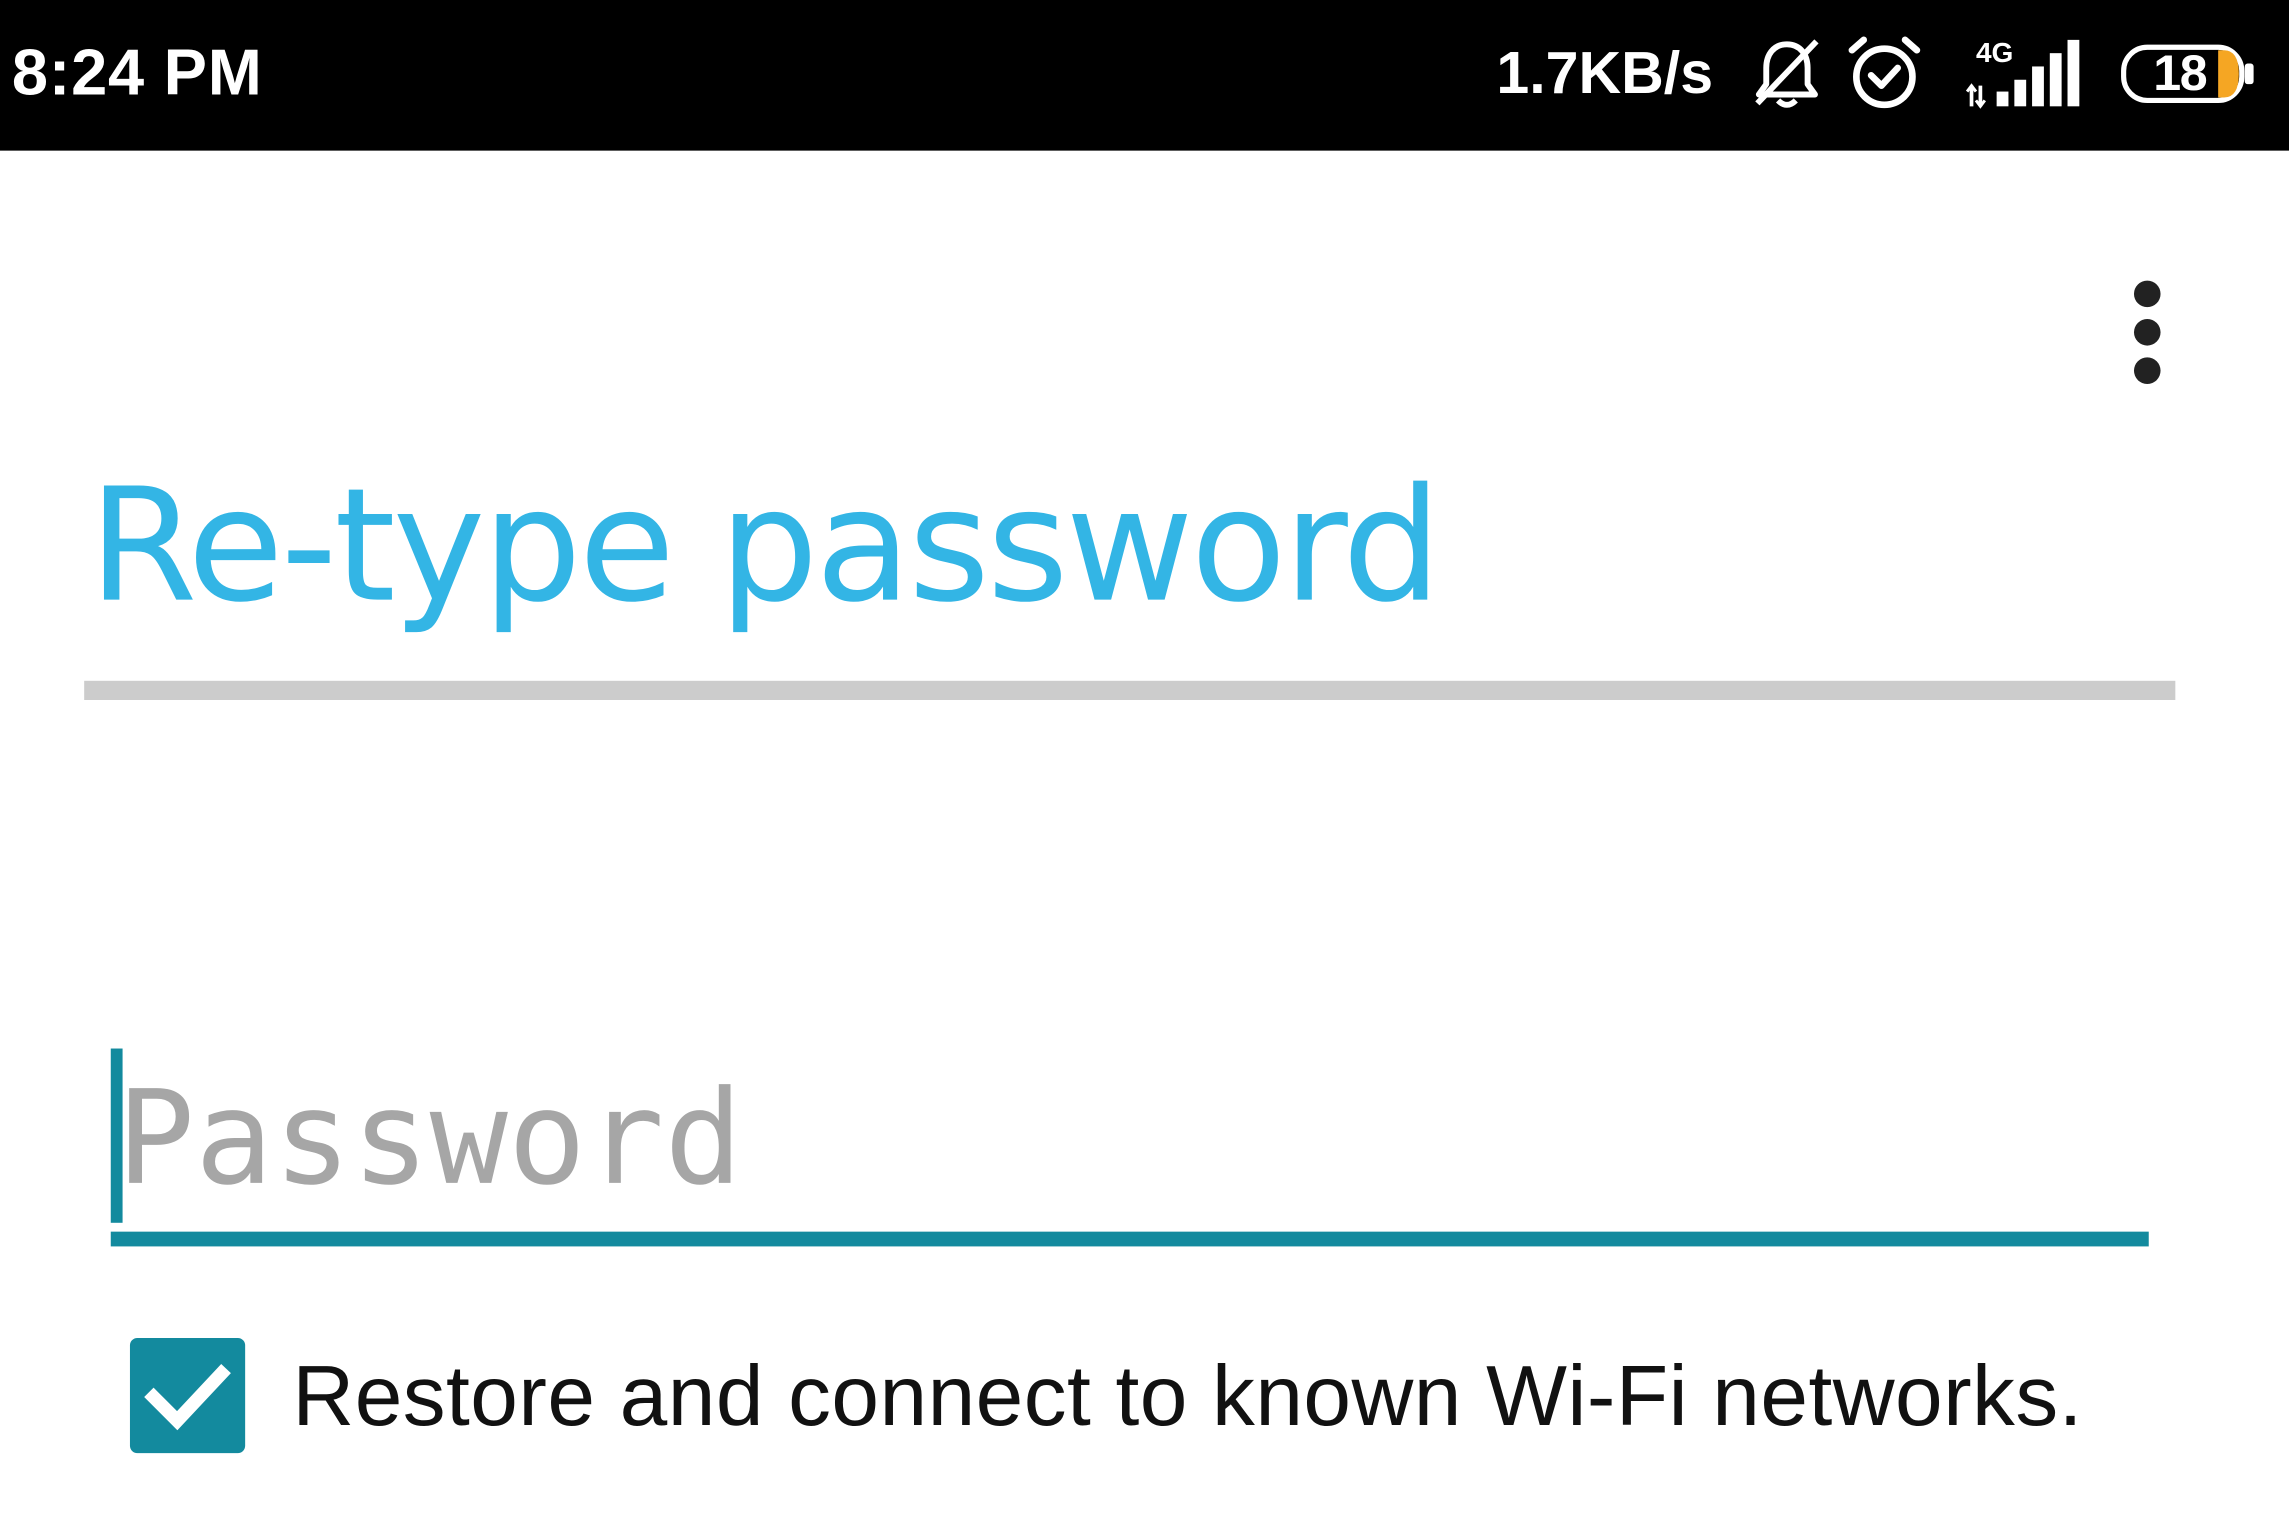 The height and width of the screenshot is (1526, 2289). I want to click on status-indicators: 1.7KB/s 4G 18, so click(1876, 73).